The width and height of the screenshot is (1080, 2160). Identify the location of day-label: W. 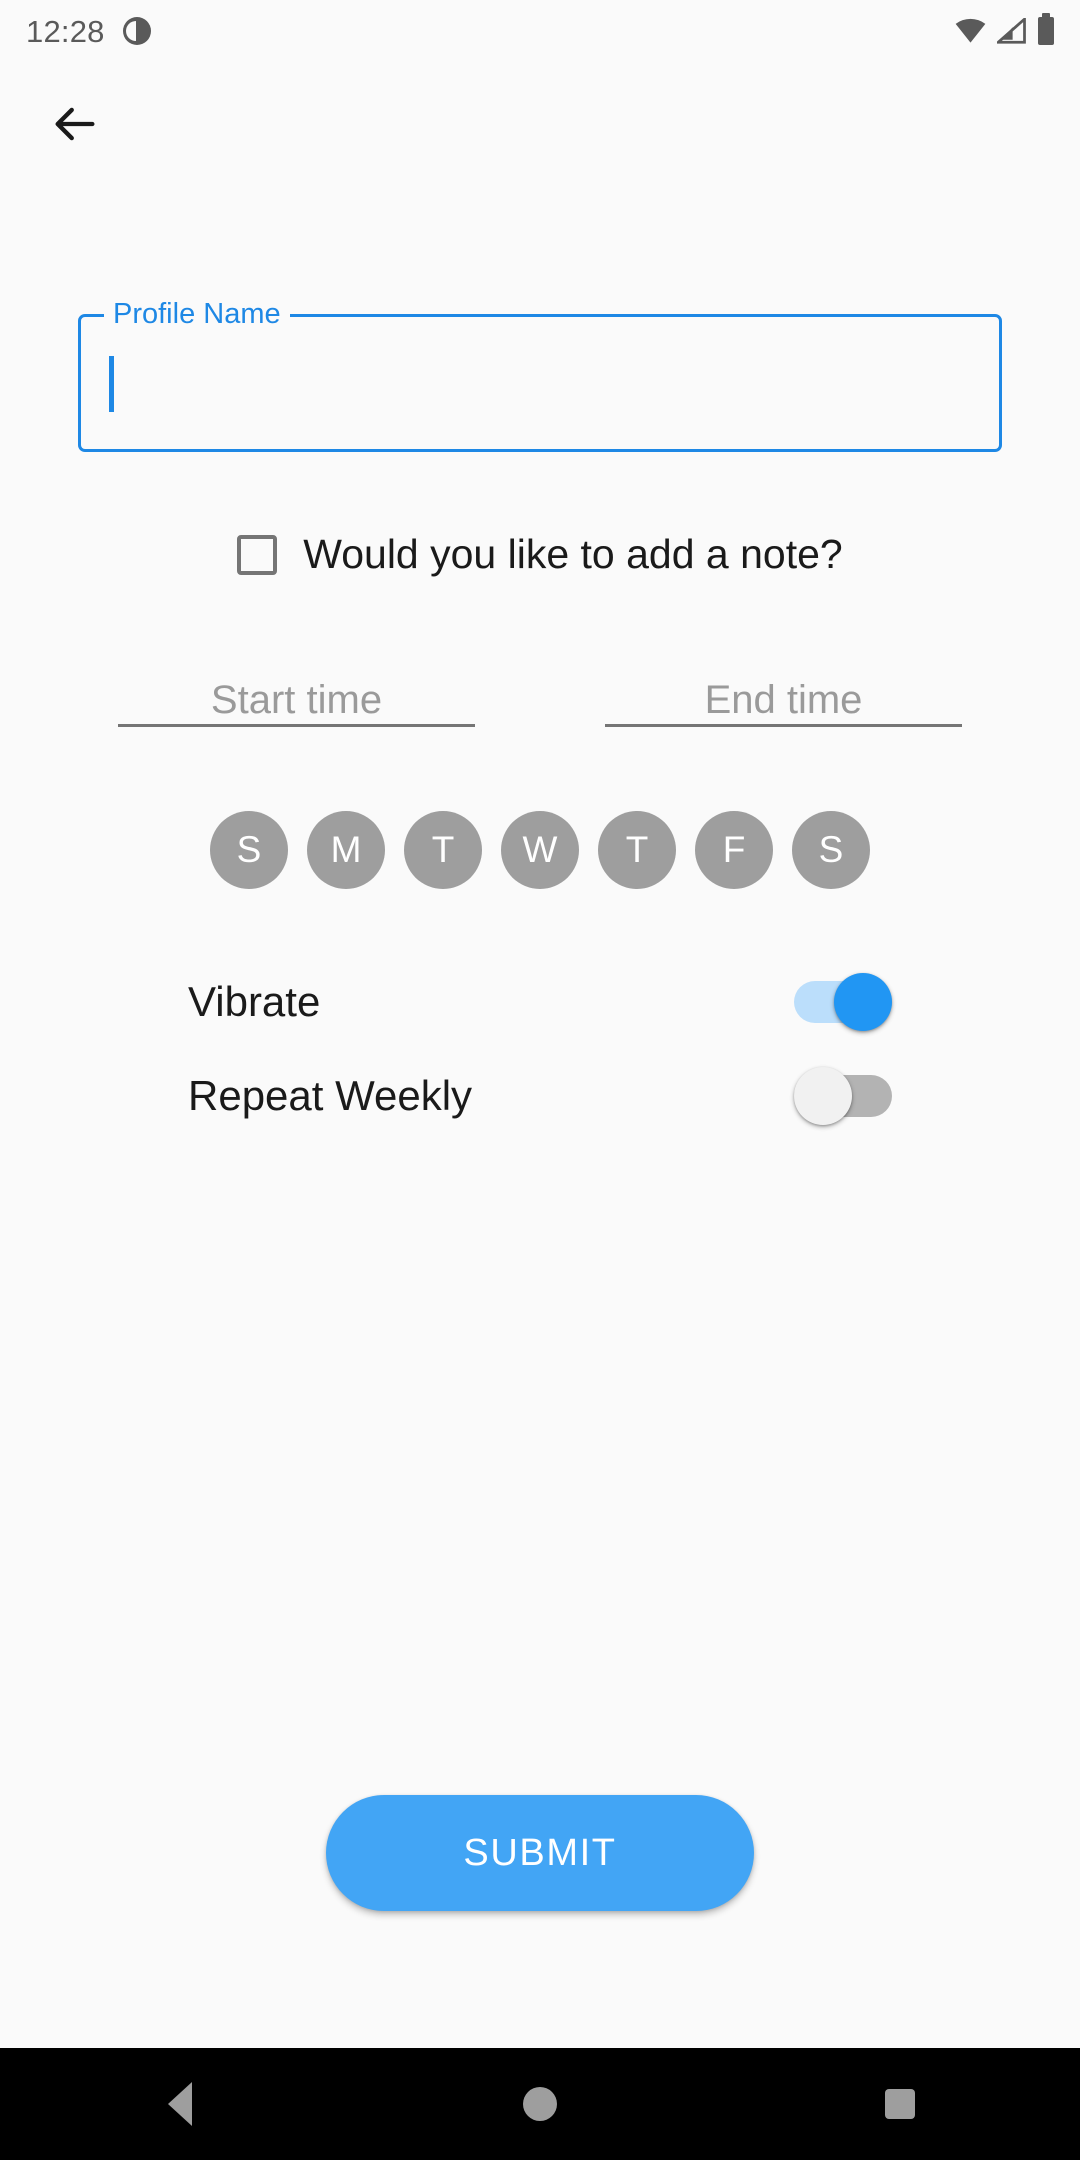
(540, 849).